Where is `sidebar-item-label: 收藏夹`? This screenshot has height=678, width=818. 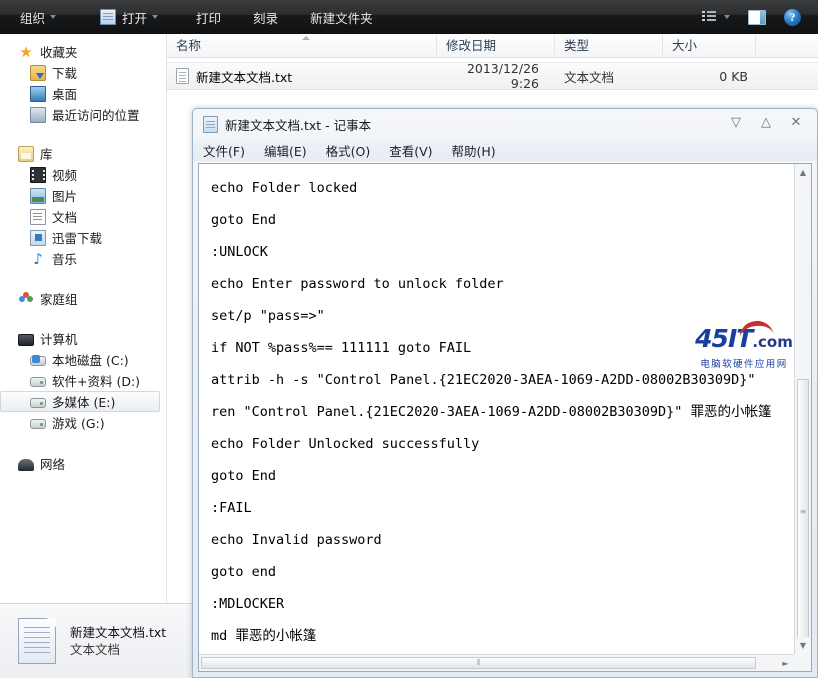 sidebar-item-label: 收藏夹 is located at coordinates (59, 52).